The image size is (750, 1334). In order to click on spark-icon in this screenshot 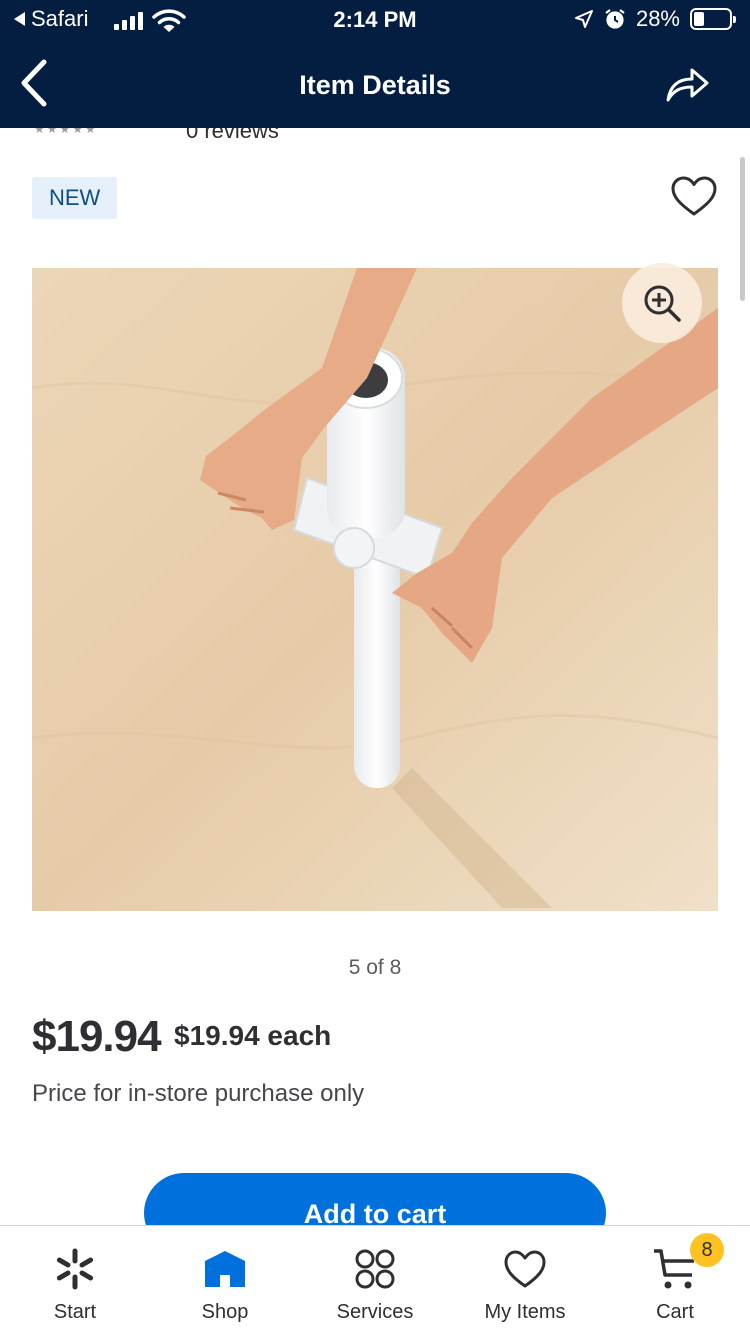, I will do `click(75, 1269)`.